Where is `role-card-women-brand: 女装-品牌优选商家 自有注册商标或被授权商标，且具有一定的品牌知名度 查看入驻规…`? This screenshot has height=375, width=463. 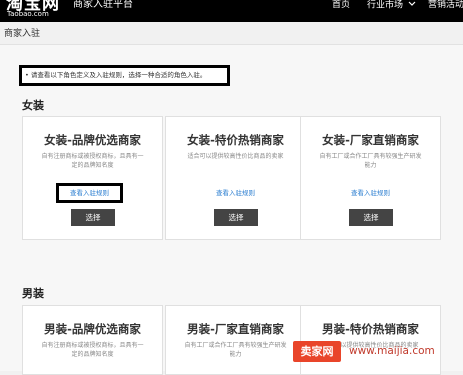
role-card-women-brand: 女装-品牌优选商家 自有注册商标或被授权商标，且具有一定的品牌知名度 查看入驻规… is located at coordinates (92, 178).